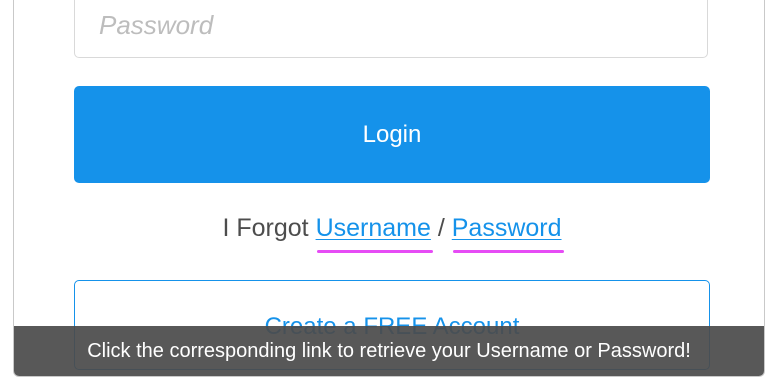 The image size is (765, 378). Describe the element at coordinates (269, 228) in the screenshot. I see `forgot-prefix-text: I Forgot` at that location.